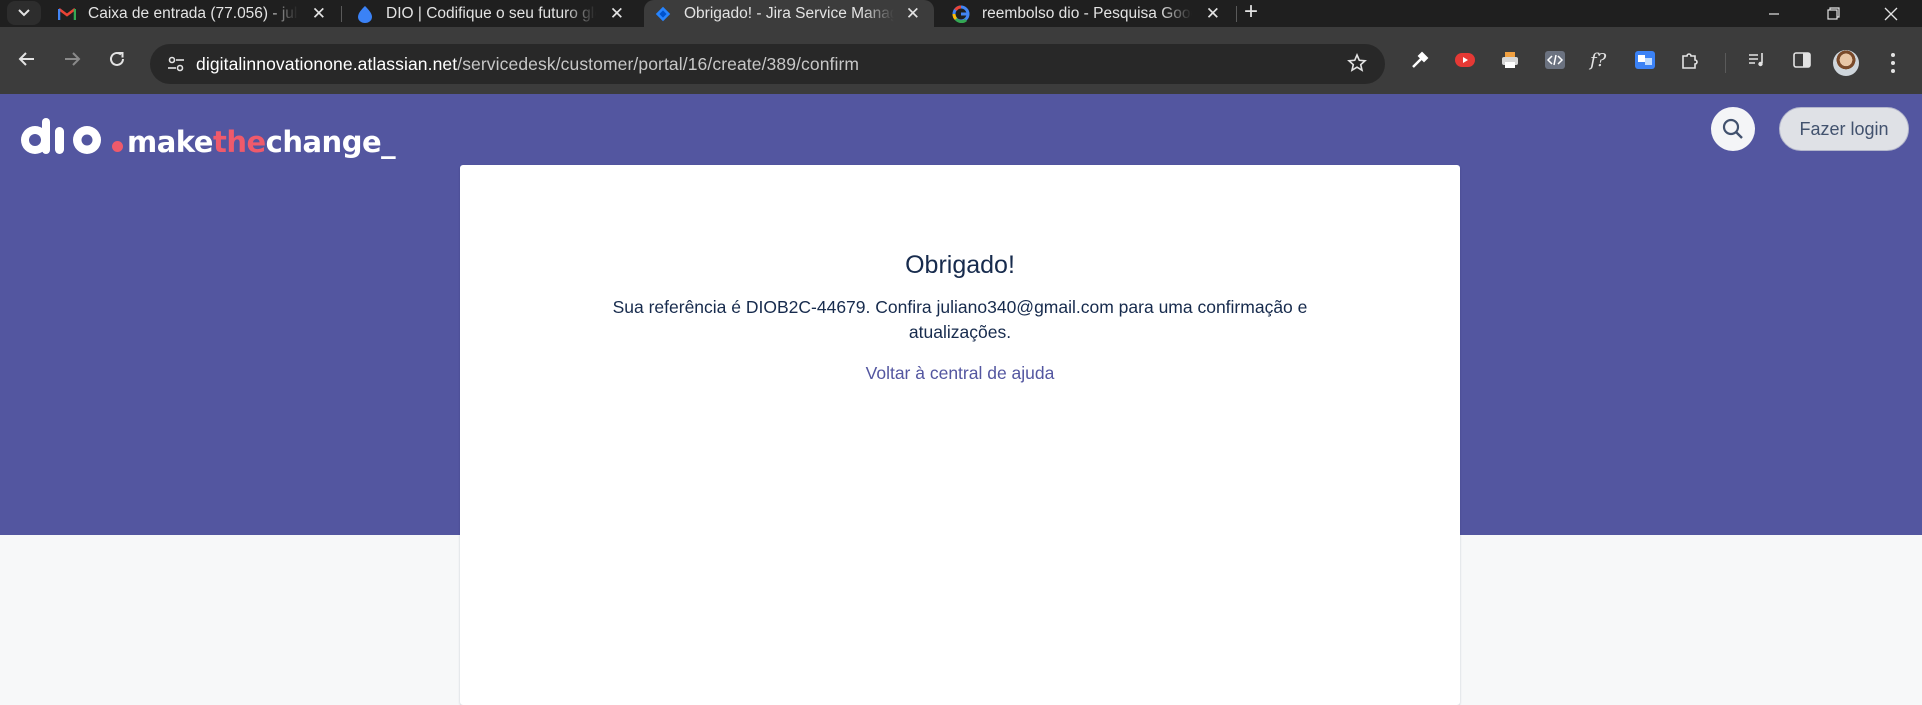  I want to click on extensions-puzzle-icon, so click(1690, 60).